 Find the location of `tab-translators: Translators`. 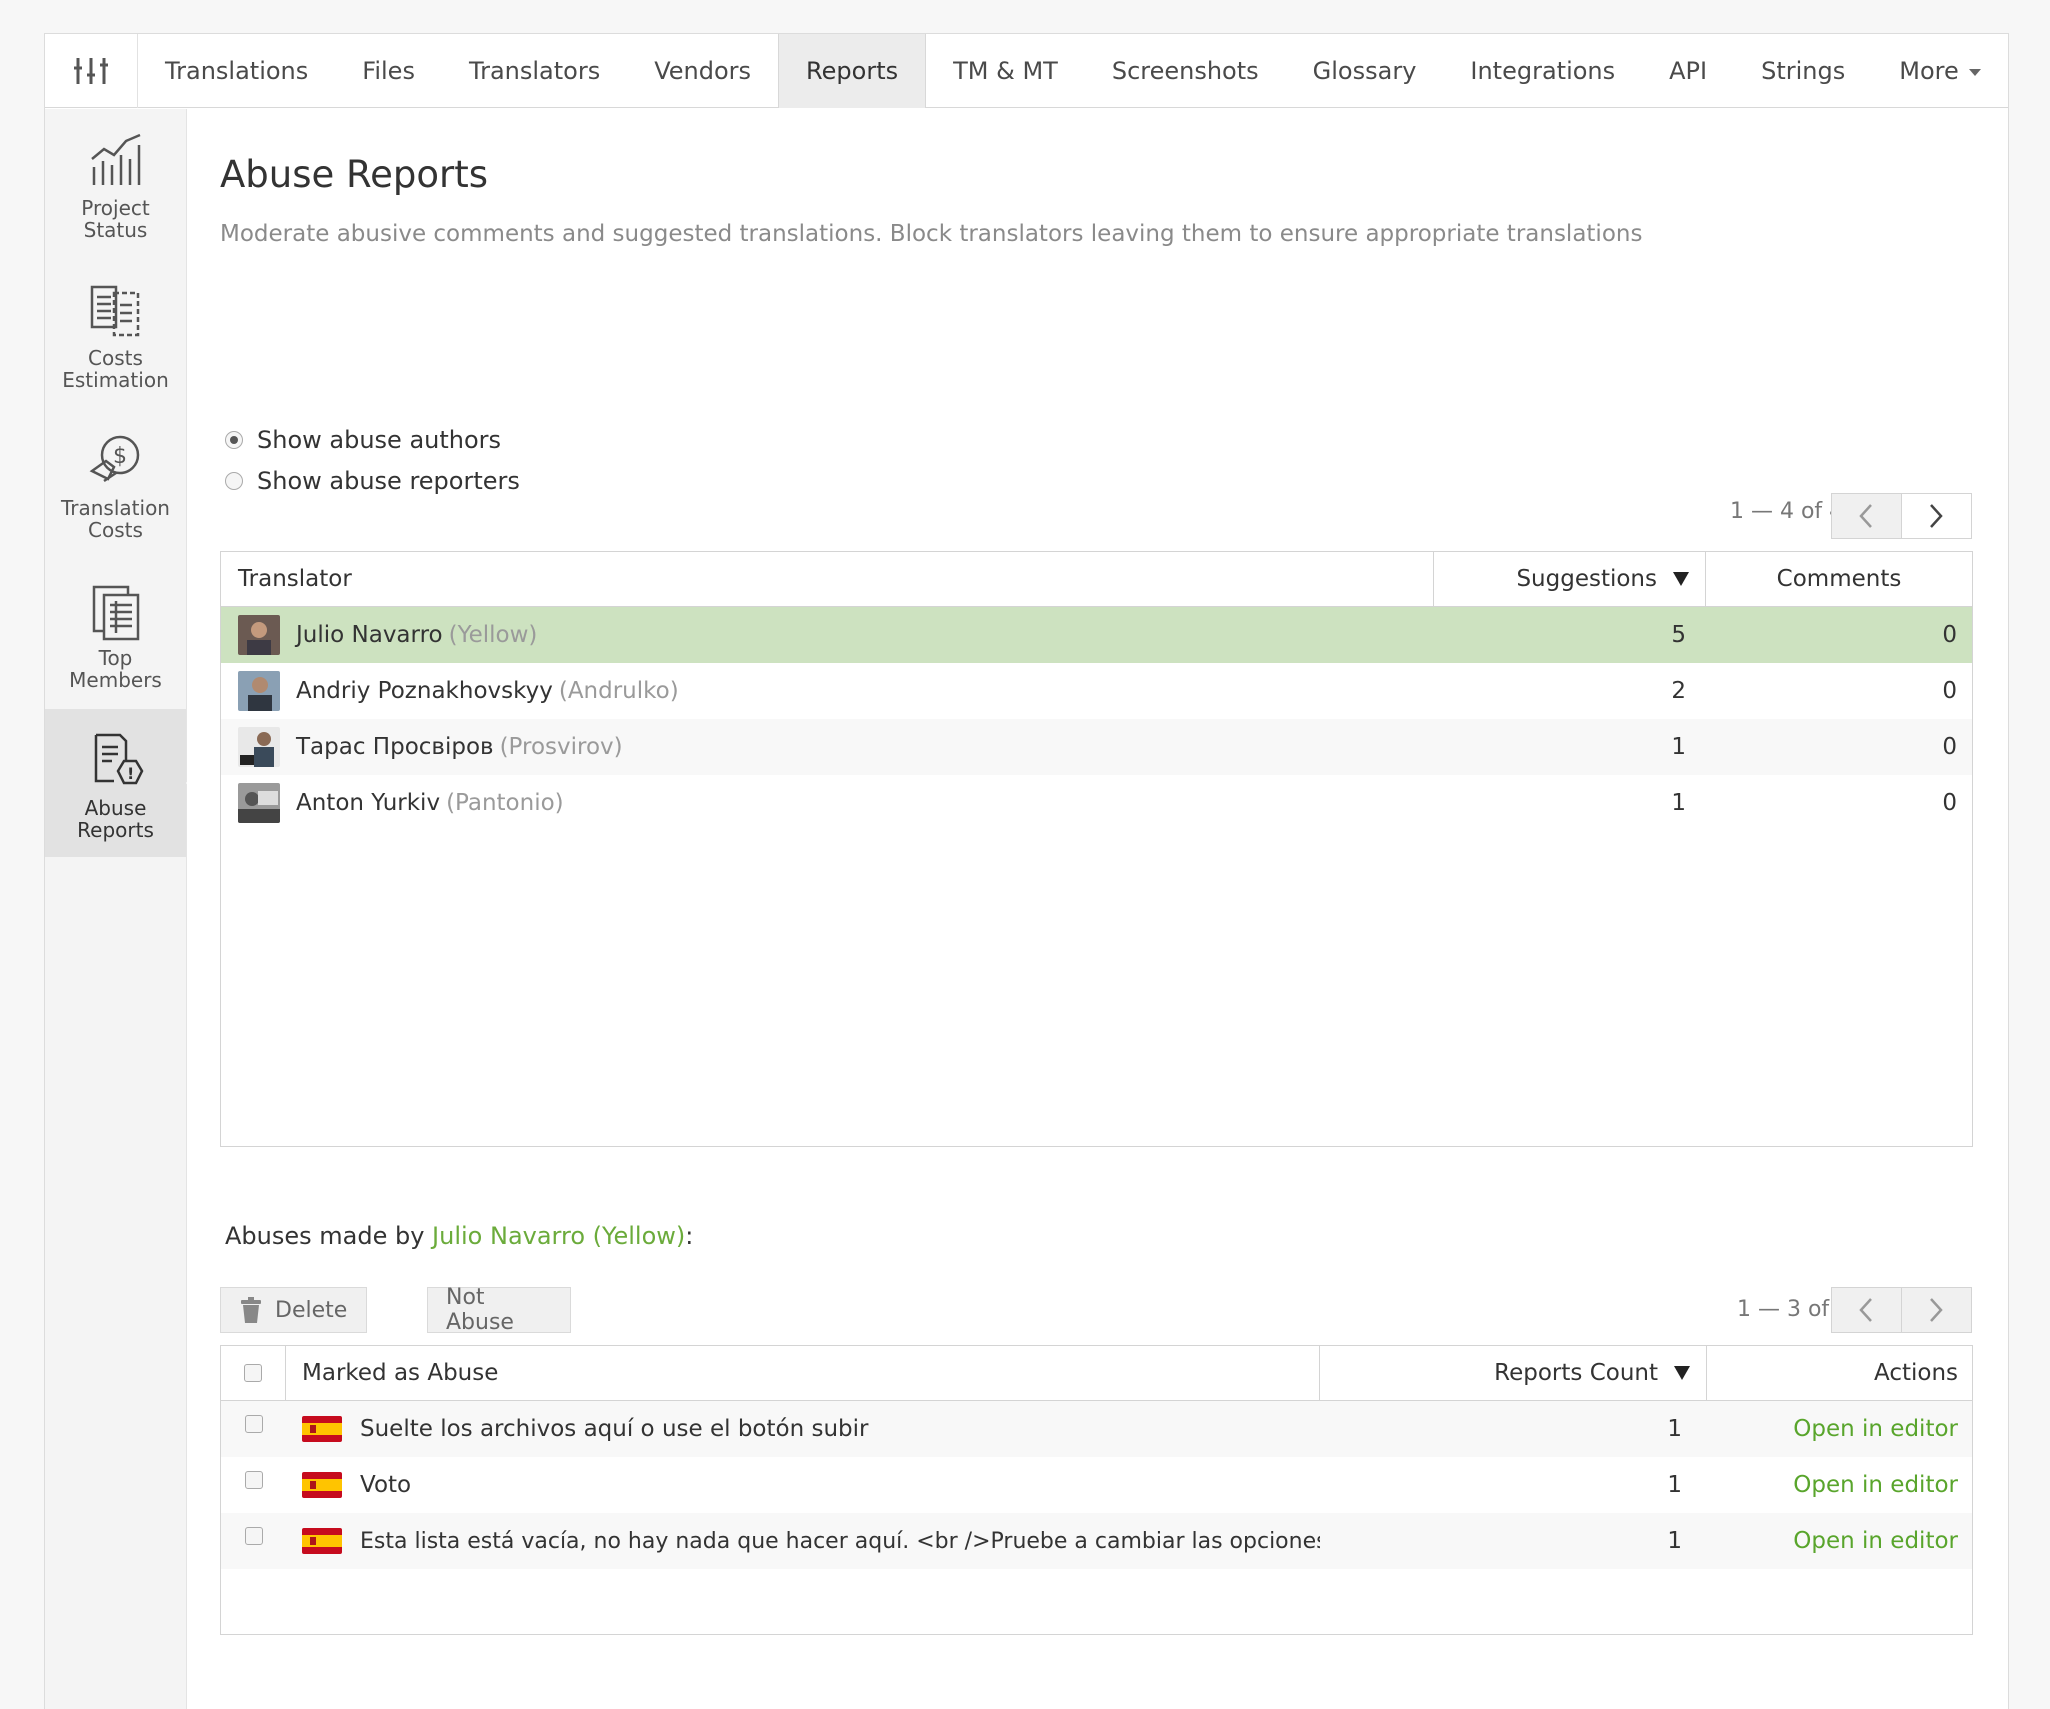

tab-translators: Translators is located at coordinates (534, 71).